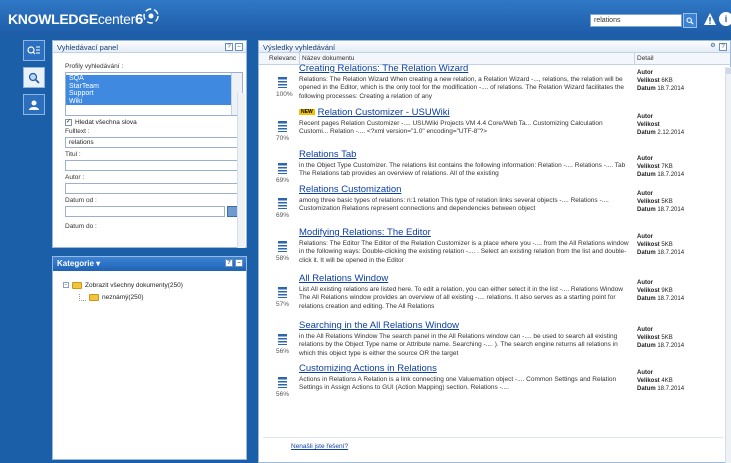 The image size is (731, 463). I want to click on profiles-label: Profily vyhledávání :, so click(94, 66).